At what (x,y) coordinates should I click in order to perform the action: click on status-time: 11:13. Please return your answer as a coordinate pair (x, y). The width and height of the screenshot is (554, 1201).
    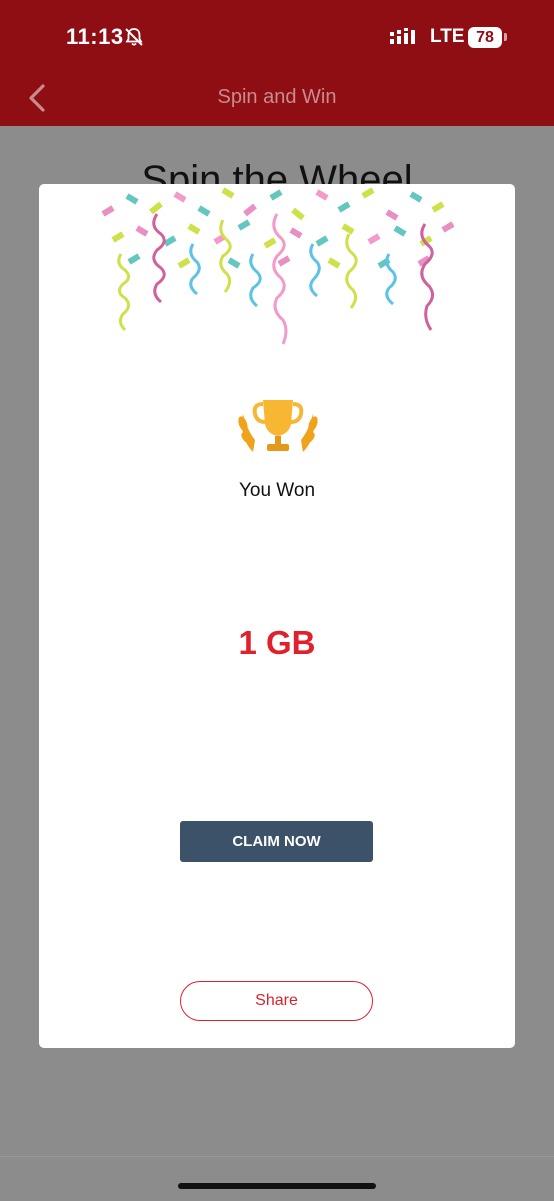
    Looking at the image, I should click on (95, 36).